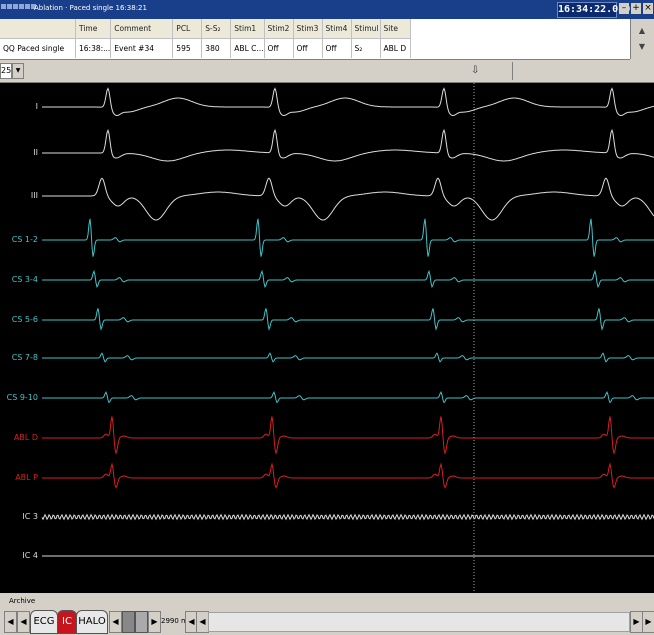 This screenshot has height=635, width=654. I want to click on window-toolbar-icons, so click(18, 6).